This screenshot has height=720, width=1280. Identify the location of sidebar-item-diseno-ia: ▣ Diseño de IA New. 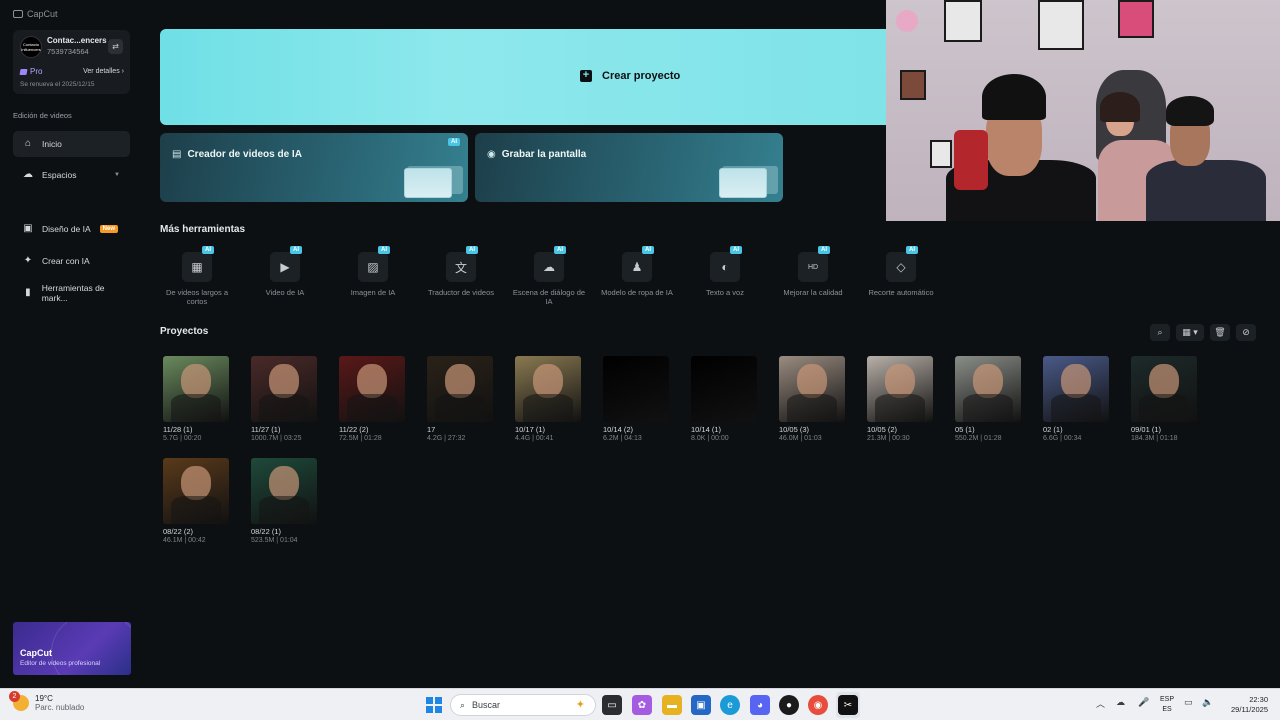
(71, 229).